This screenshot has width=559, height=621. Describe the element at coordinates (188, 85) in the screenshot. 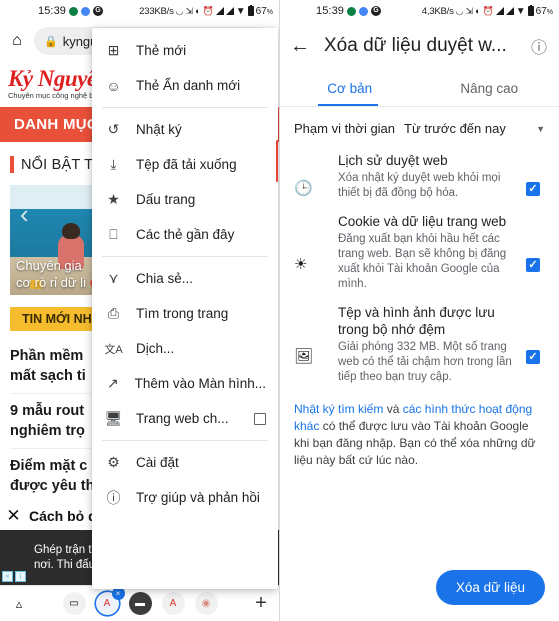

I see `menu-item-label: Thẻ Ẩn danh mới` at that location.